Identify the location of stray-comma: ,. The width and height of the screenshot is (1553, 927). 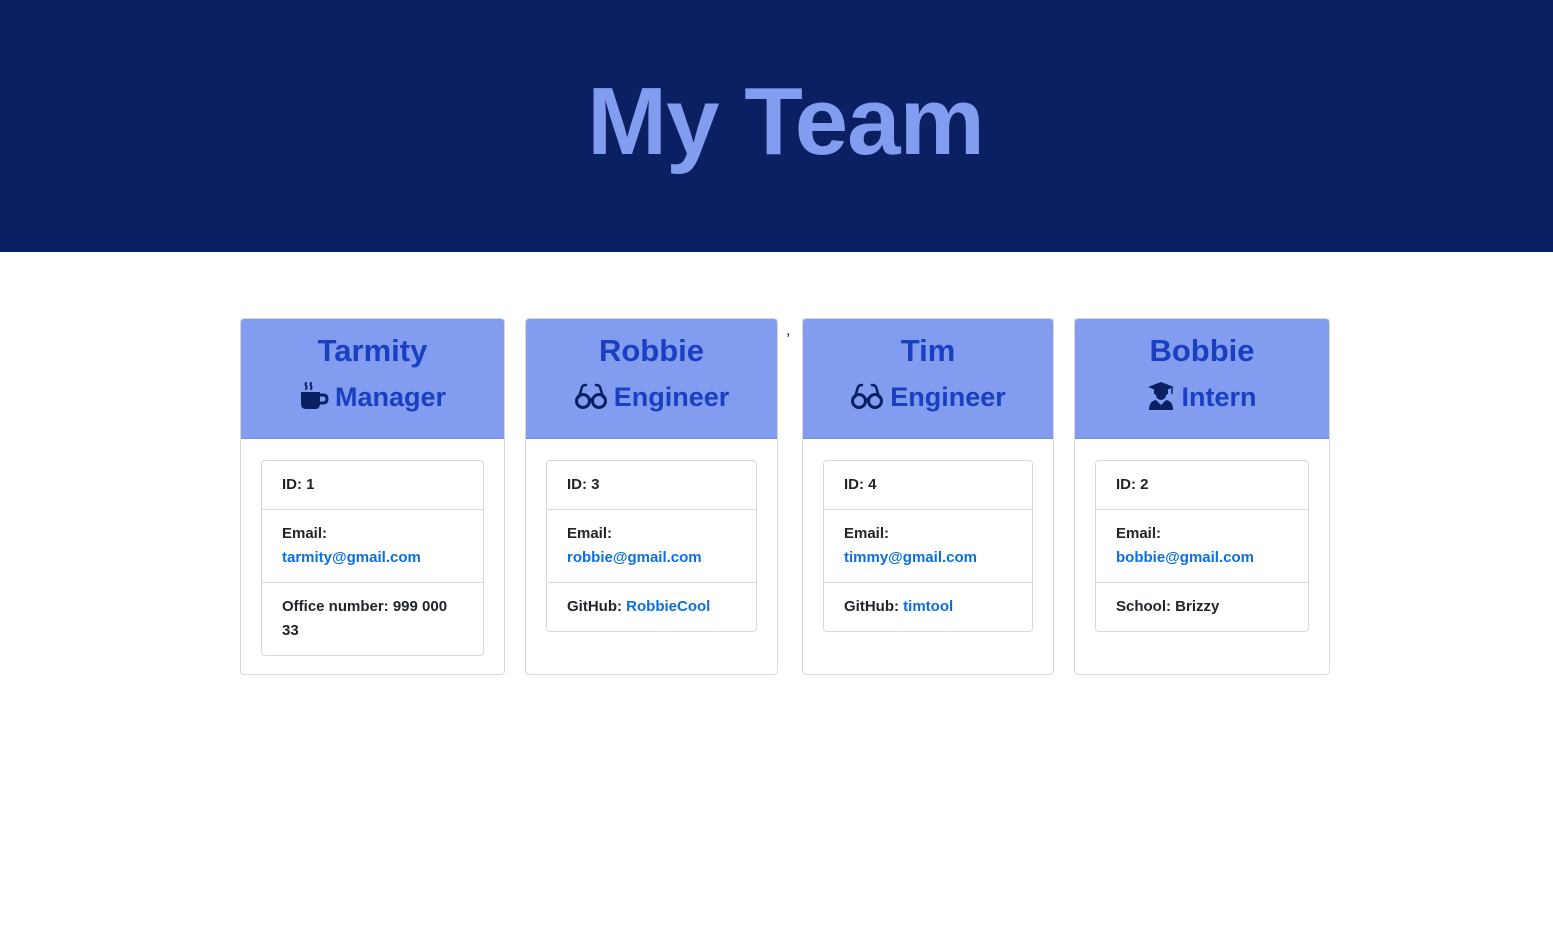
(788, 330).